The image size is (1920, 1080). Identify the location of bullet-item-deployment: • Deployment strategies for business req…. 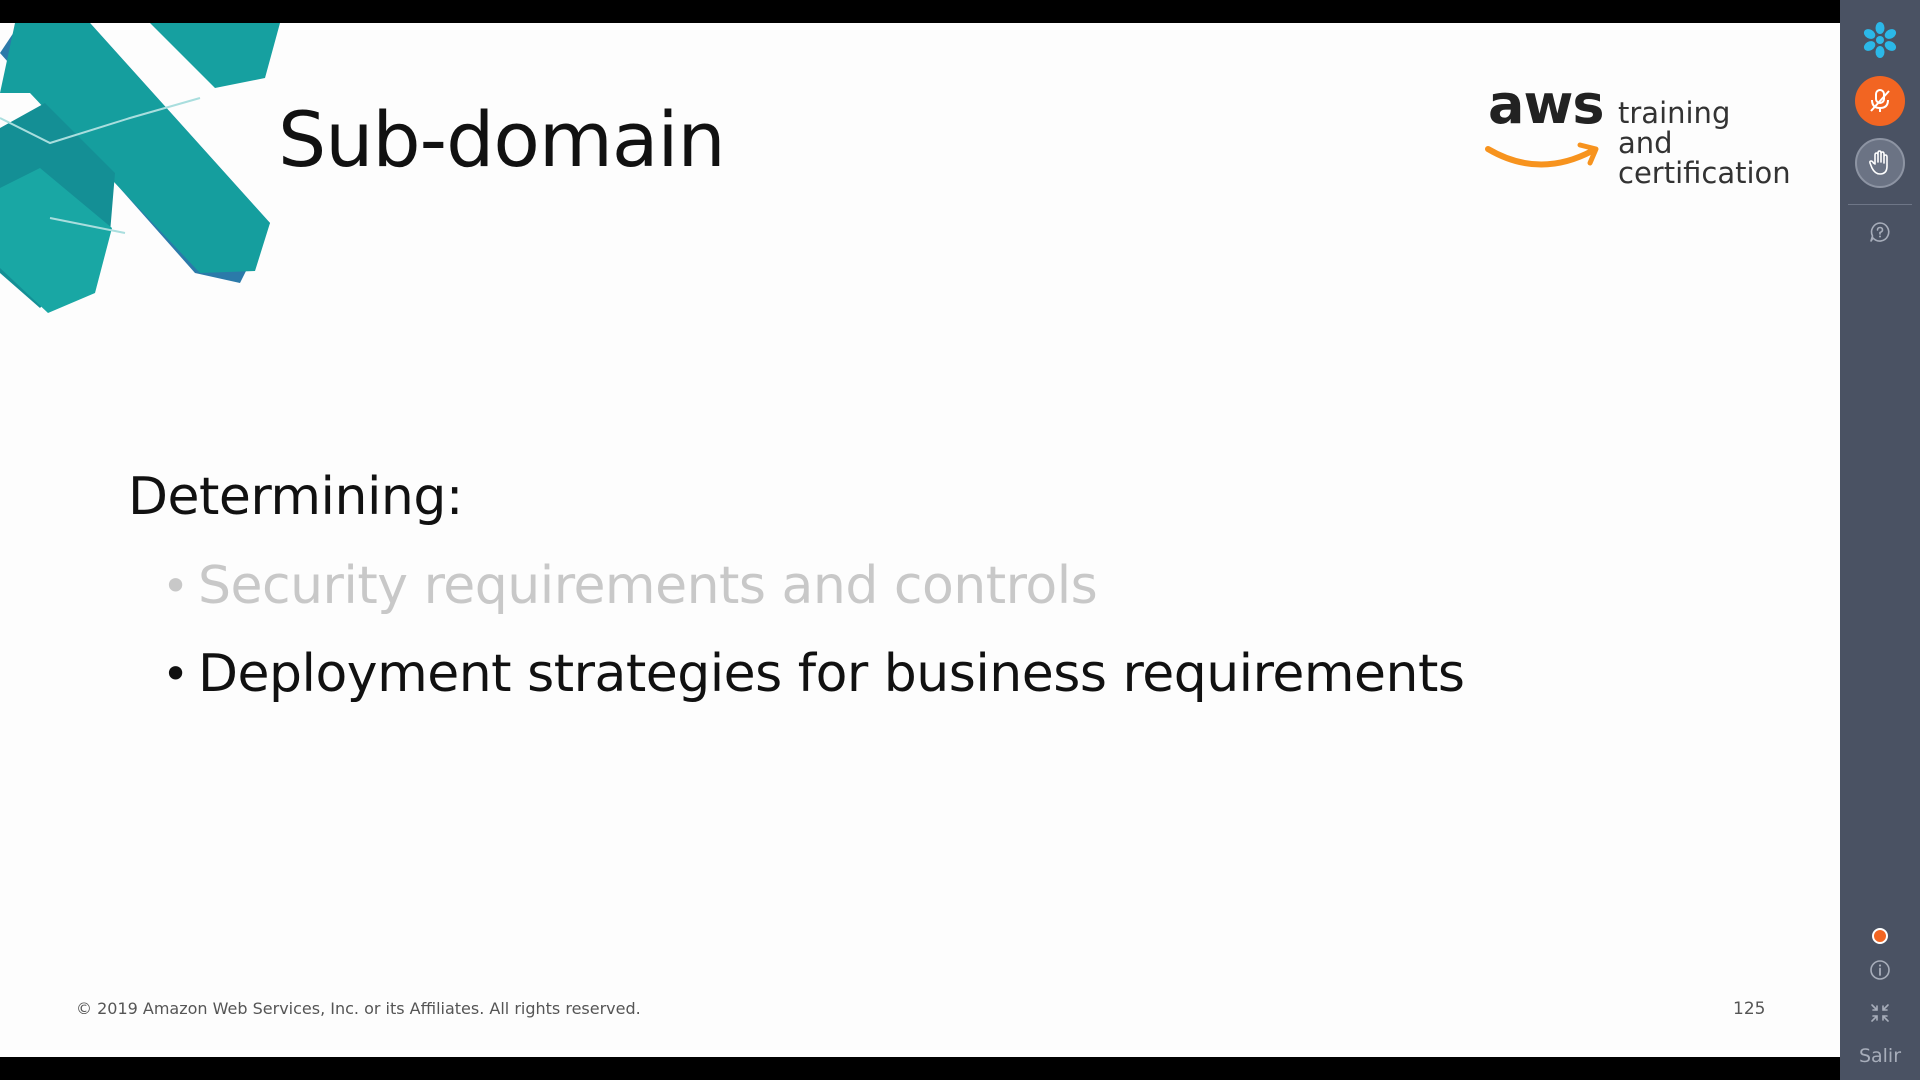
(813, 683).